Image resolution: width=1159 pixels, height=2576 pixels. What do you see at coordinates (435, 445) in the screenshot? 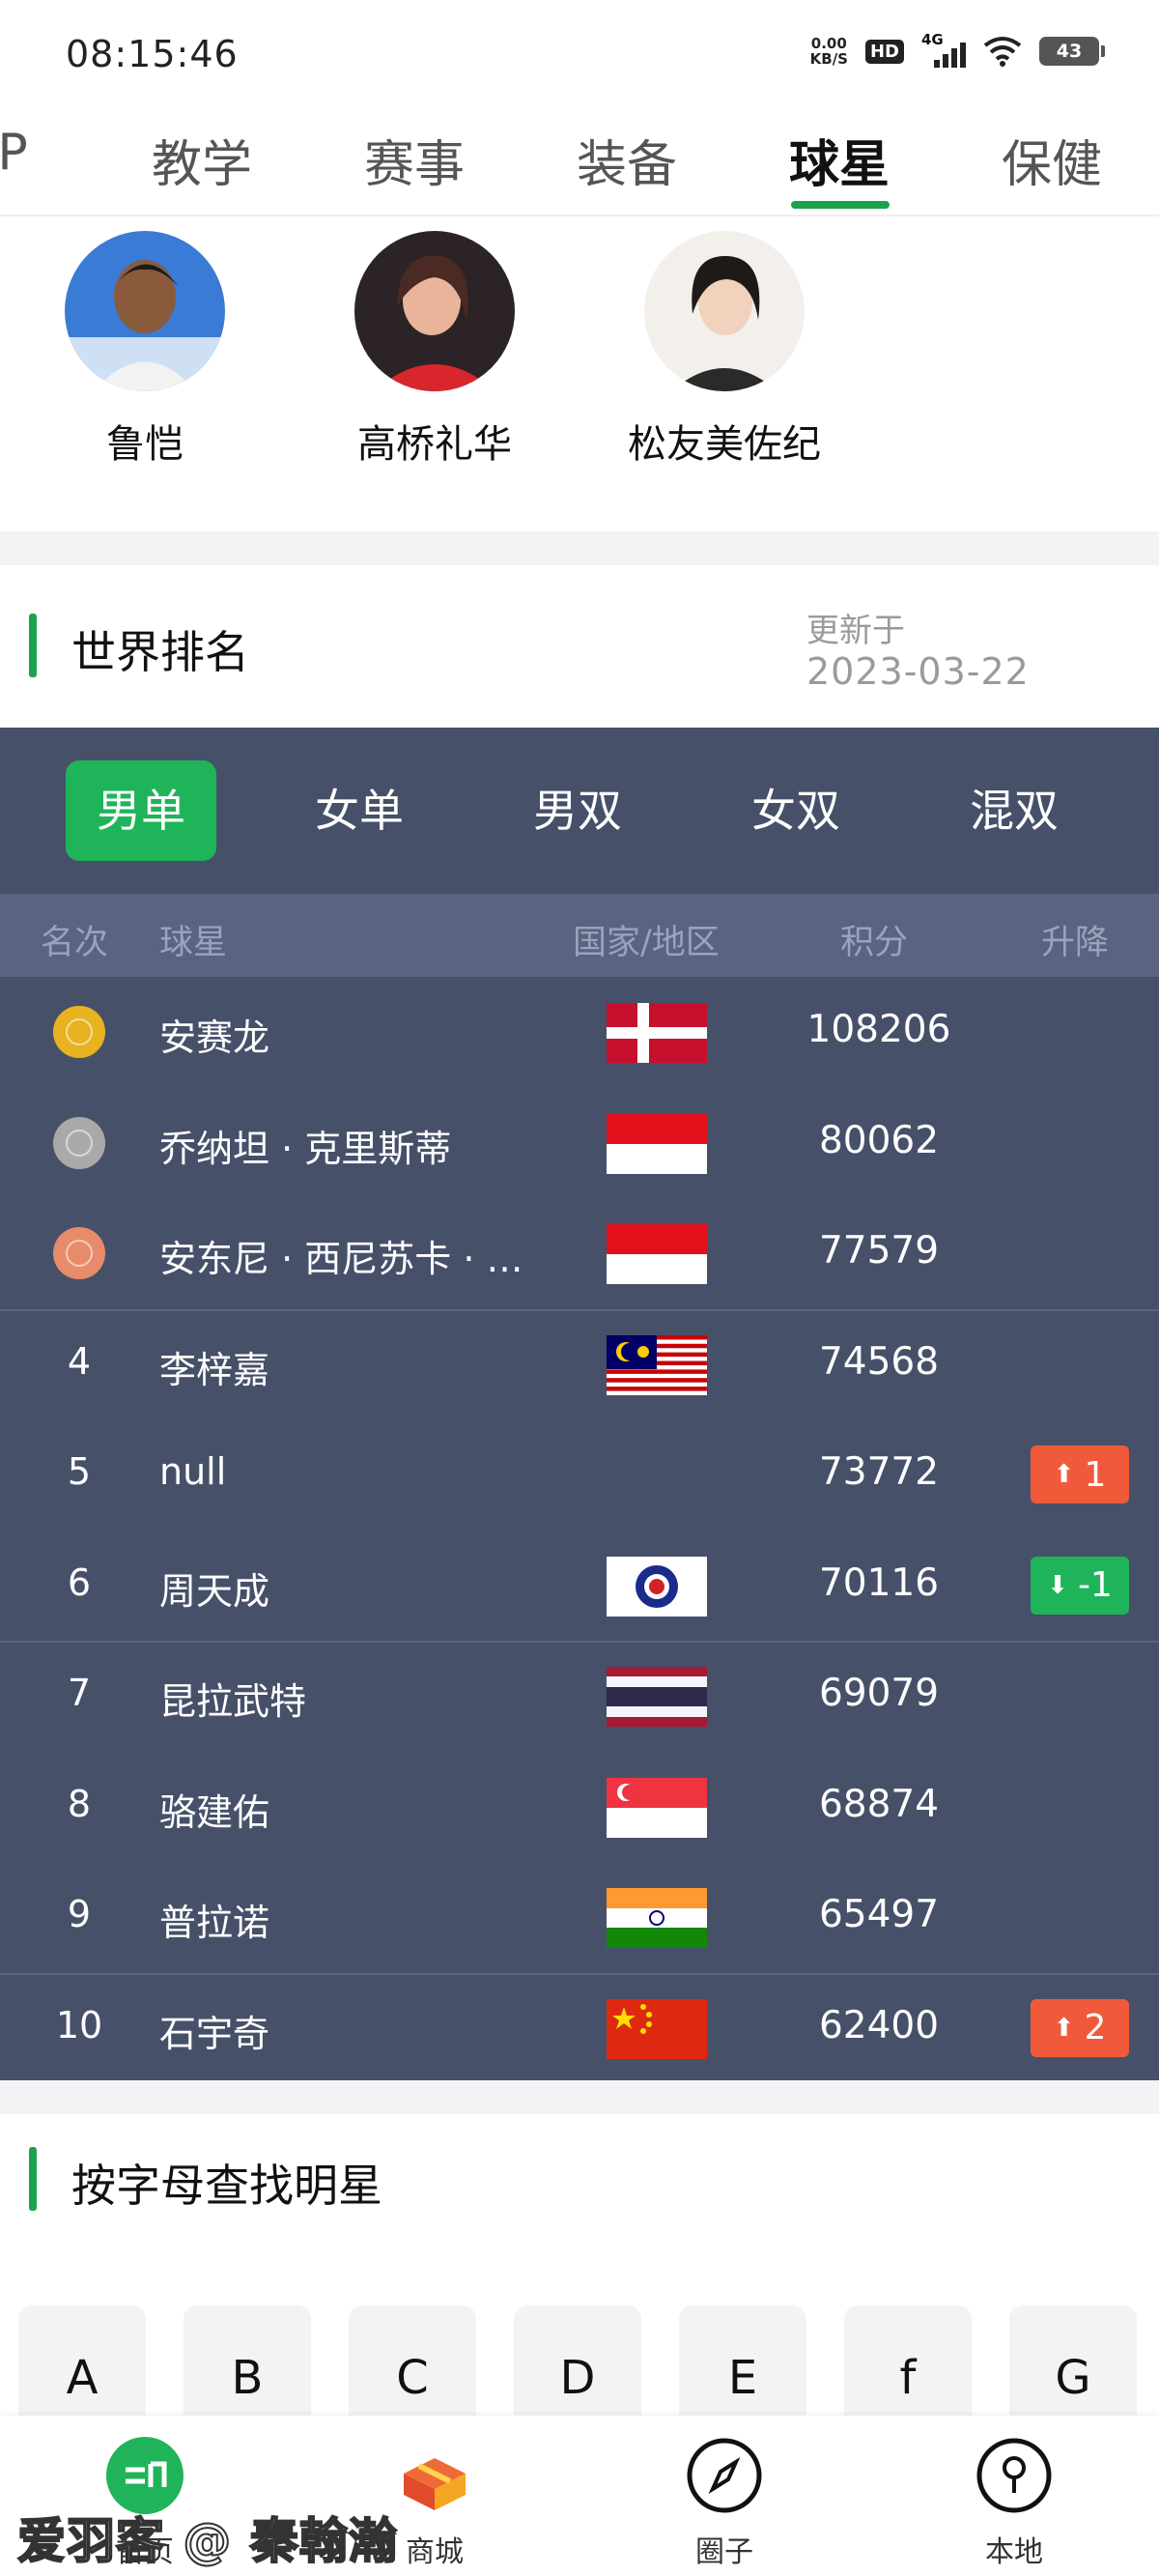
I see `star-name: 高桥礼华` at bounding box center [435, 445].